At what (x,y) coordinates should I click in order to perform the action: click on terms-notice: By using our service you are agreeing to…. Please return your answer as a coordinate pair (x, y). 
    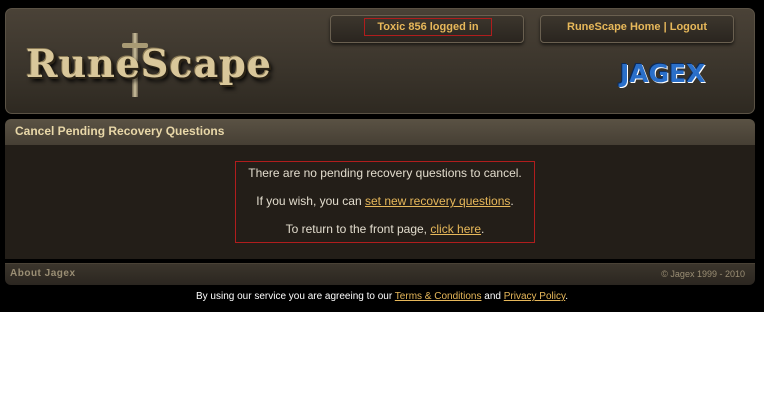
    Looking at the image, I should click on (382, 296).